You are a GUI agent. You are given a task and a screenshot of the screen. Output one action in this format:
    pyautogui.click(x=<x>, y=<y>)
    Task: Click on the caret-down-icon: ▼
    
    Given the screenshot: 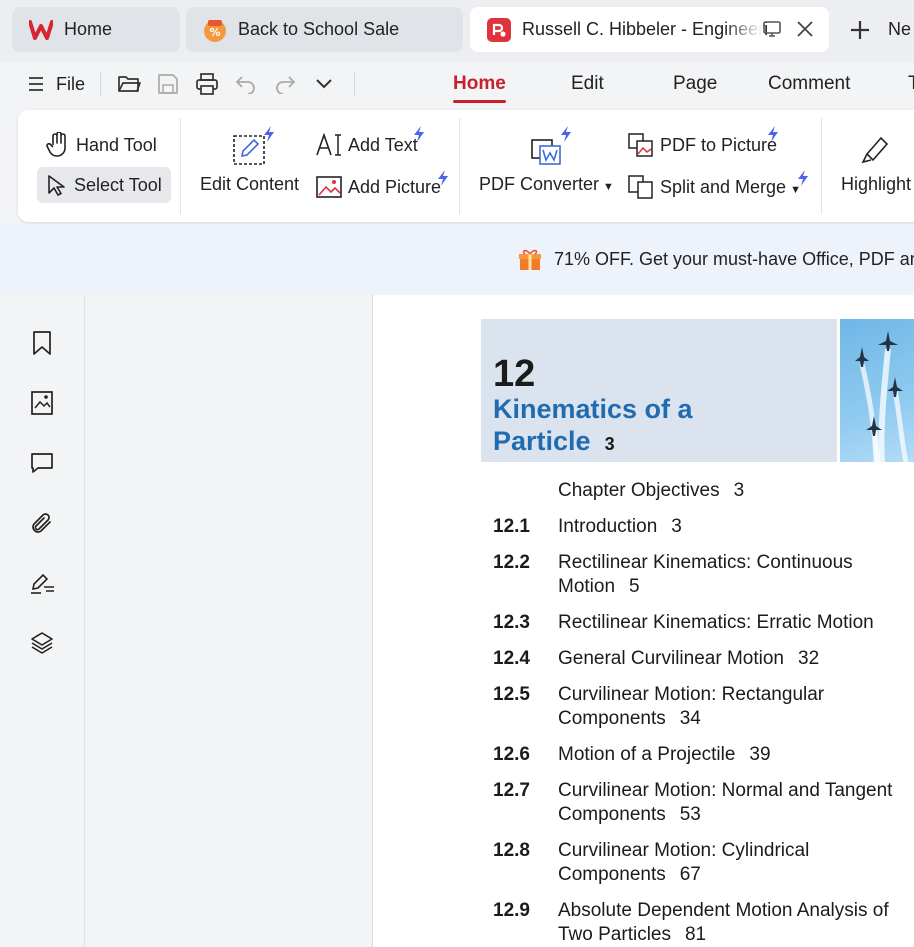 What is the action you would take?
    pyautogui.click(x=608, y=187)
    